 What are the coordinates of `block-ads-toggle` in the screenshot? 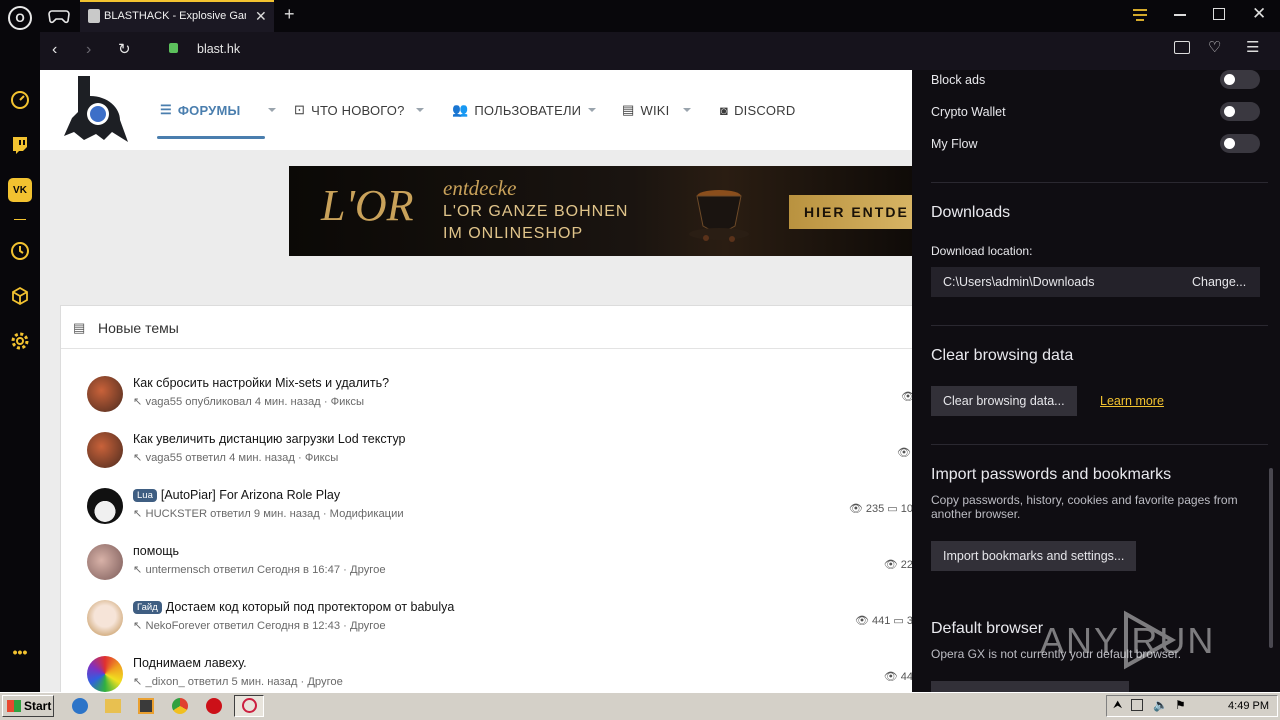 It's located at (1240, 79).